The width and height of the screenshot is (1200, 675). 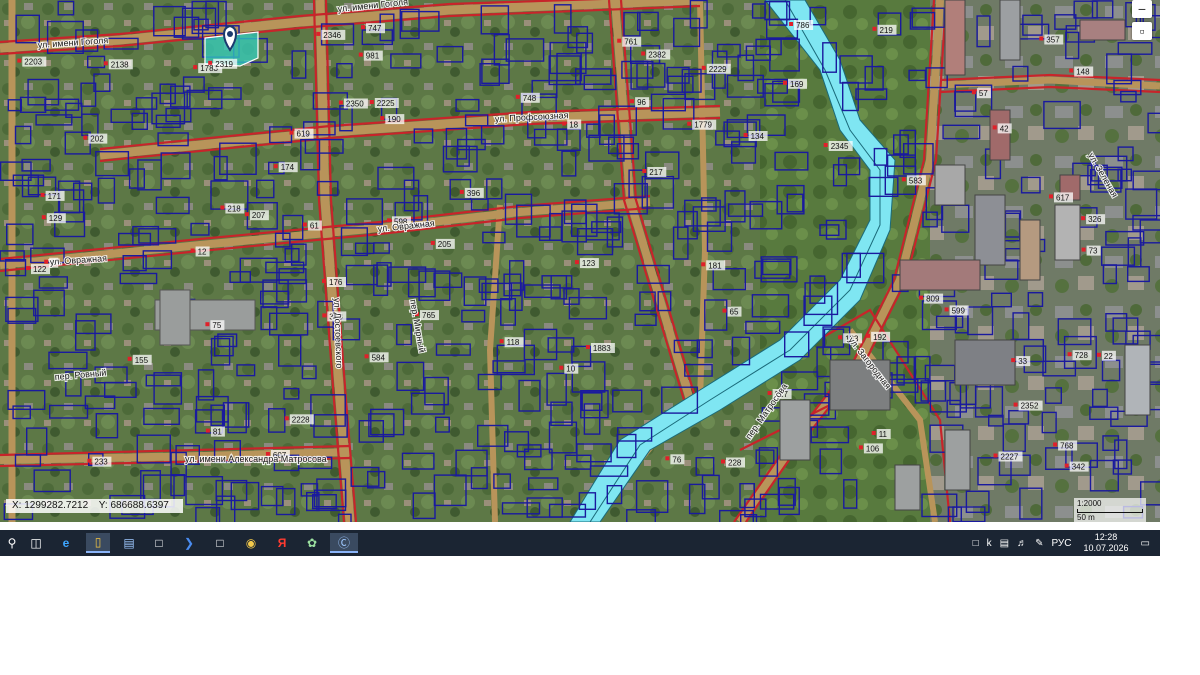 What do you see at coordinates (94, 506) in the screenshot?
I see `coordinate-readout: X: 1299282.7212 Y: 686688.6397` at bounding box center [94, 506].